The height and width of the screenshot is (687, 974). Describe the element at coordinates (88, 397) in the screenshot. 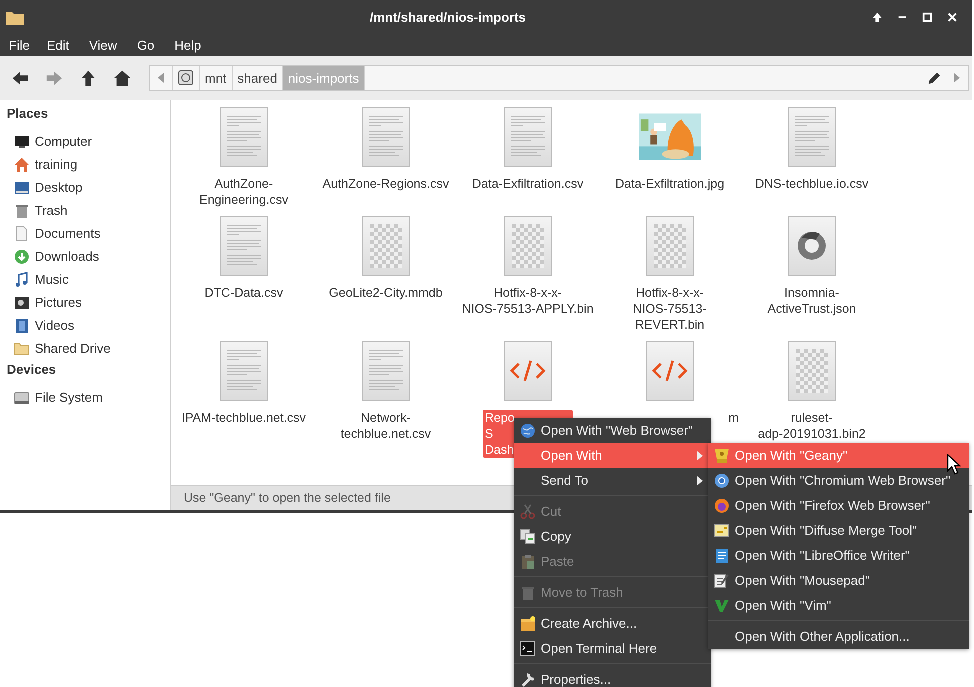

I see `sidebar-item: File System` at that location.